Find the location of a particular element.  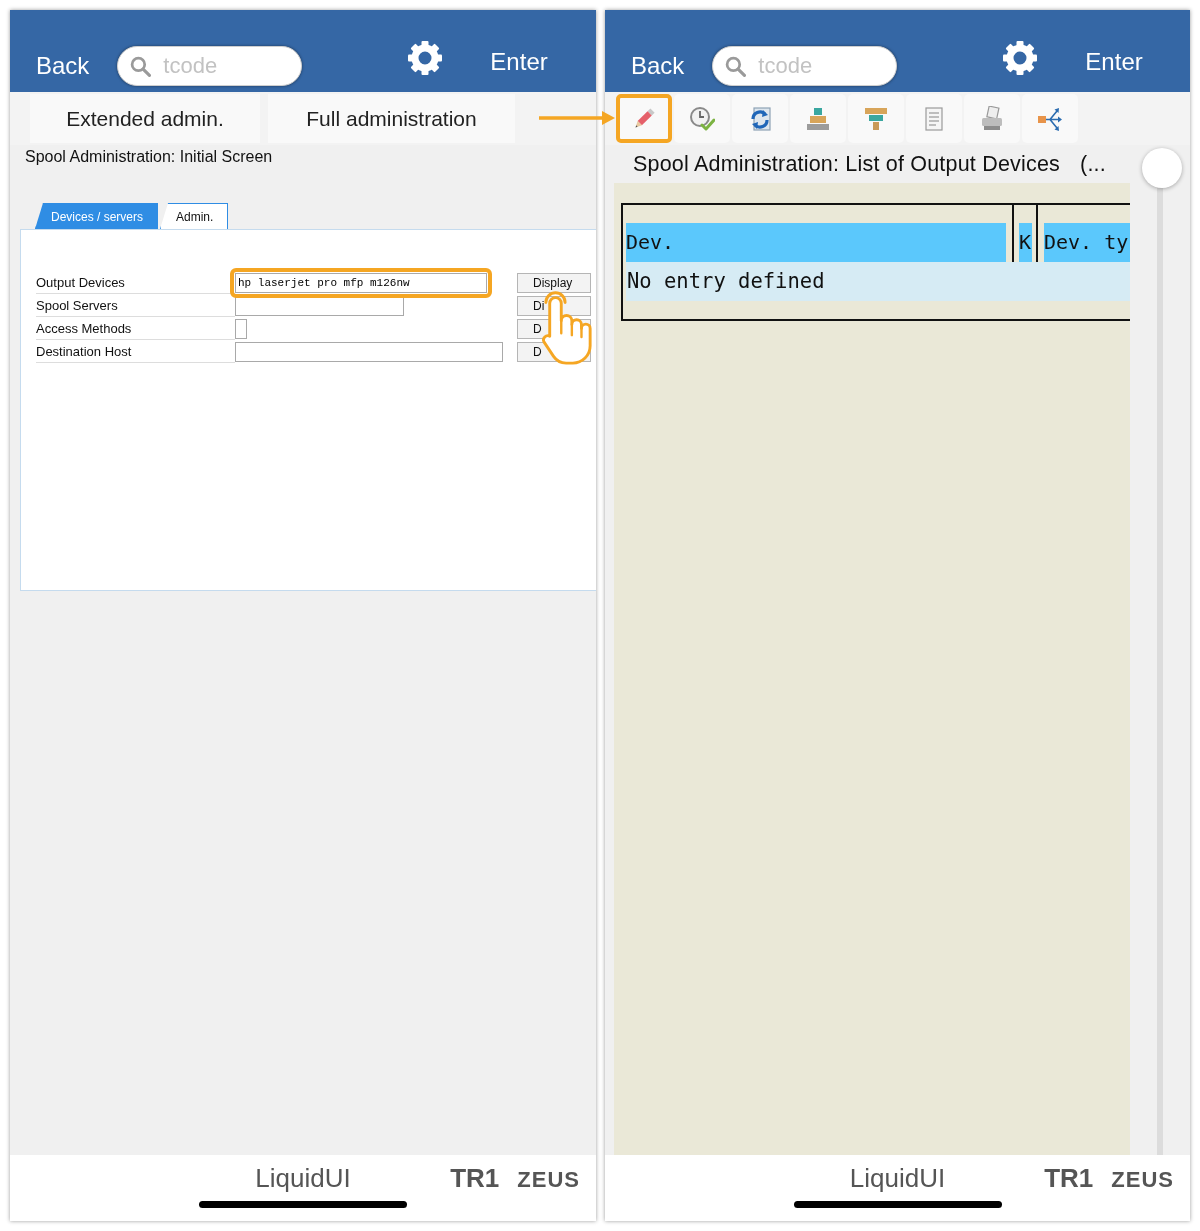

funnel-icon is located at coordinates (876, 118).